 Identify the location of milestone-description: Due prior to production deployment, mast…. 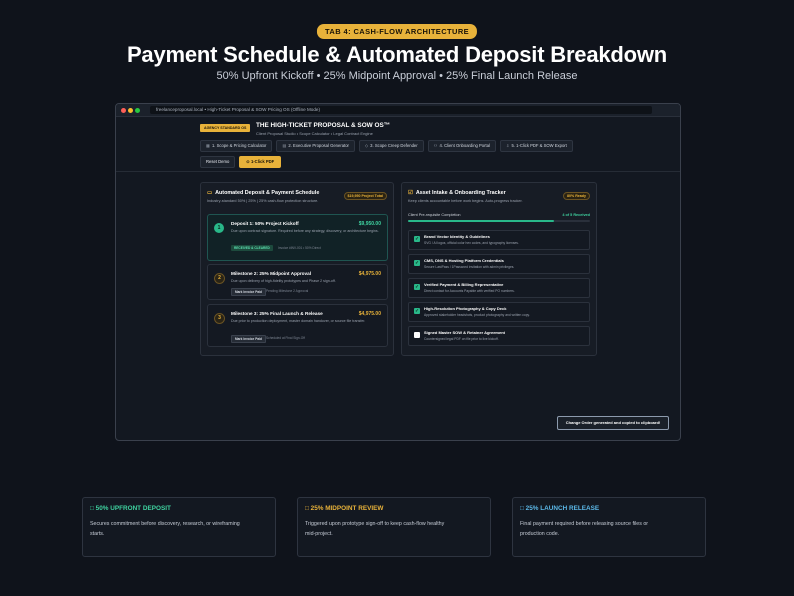
(298, 321).